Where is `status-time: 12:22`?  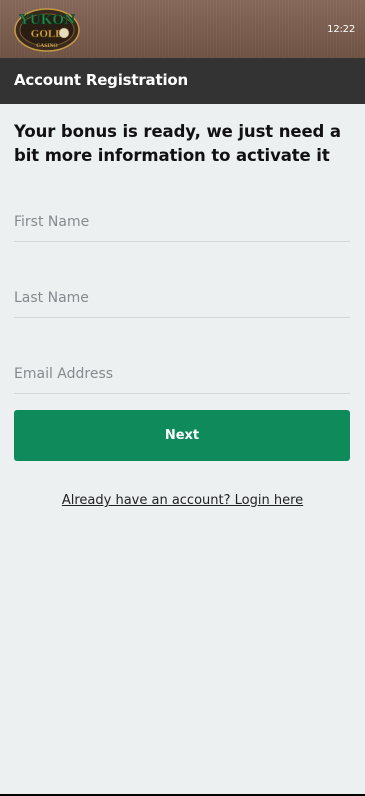
status-time: 12:22 is located at coordinates (341, 29).